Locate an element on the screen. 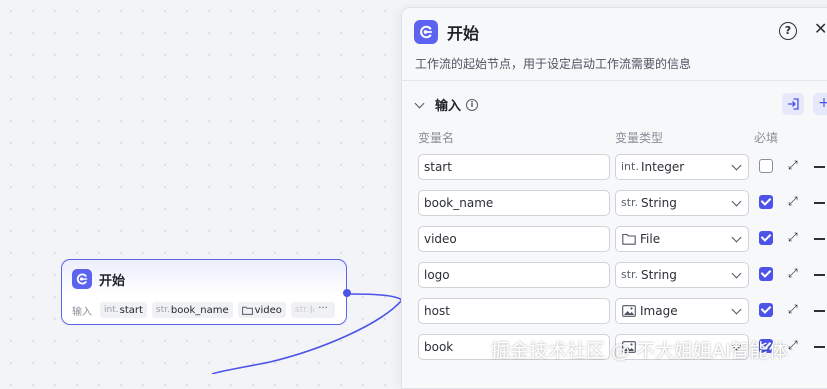 The width and height of the screenshot is (827, 389). node-var-chip: str. book_name is located at coordinates (192, 310).